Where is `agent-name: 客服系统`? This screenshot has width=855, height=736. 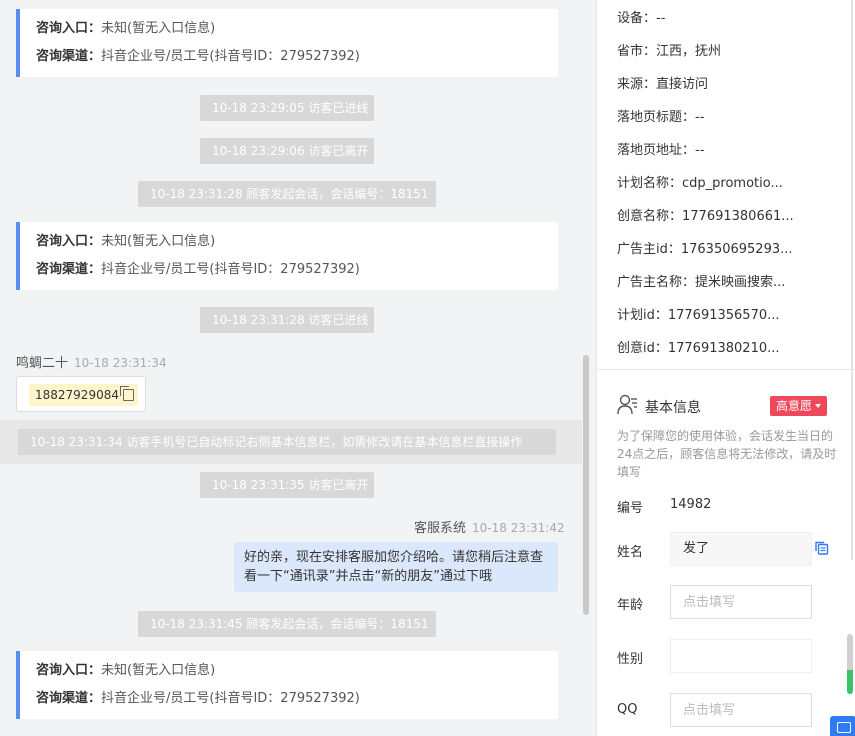
agent-name: 客服系统 is located at coordinates (440, 528).